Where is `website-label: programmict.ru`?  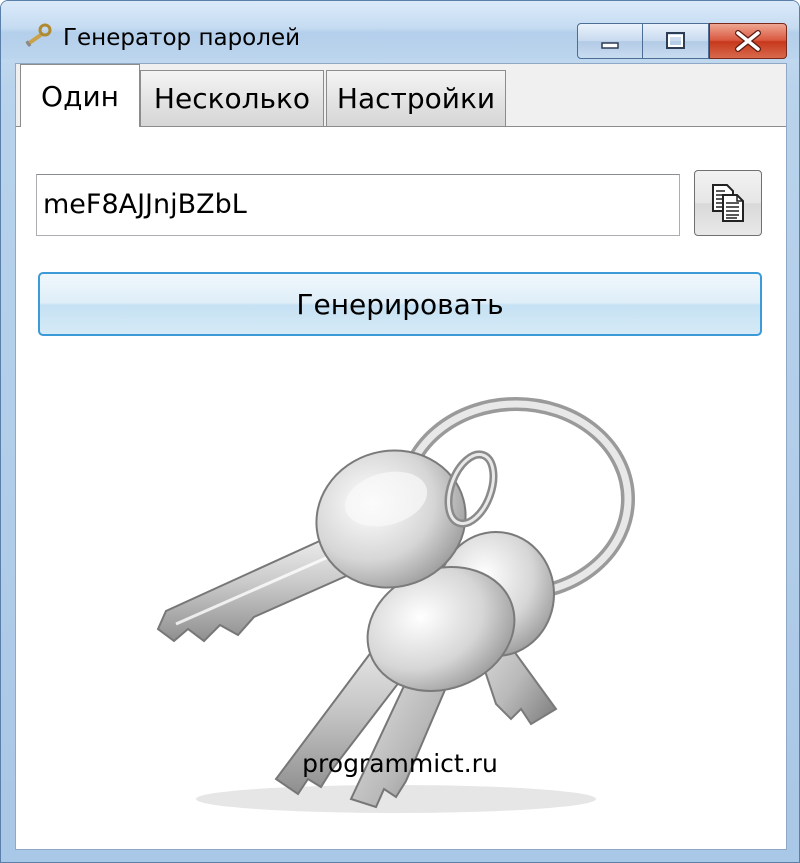
website-label: programmict.ru is located at coordinates (400, 763).